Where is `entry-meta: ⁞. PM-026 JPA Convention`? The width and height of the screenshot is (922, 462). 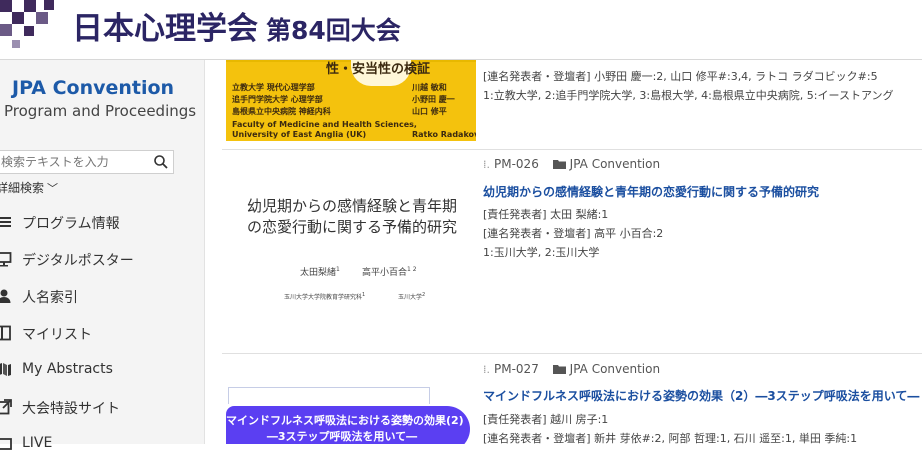
entry-meta: ⁞. PM-026 JPA Convention is located at coordinates (571, 164).